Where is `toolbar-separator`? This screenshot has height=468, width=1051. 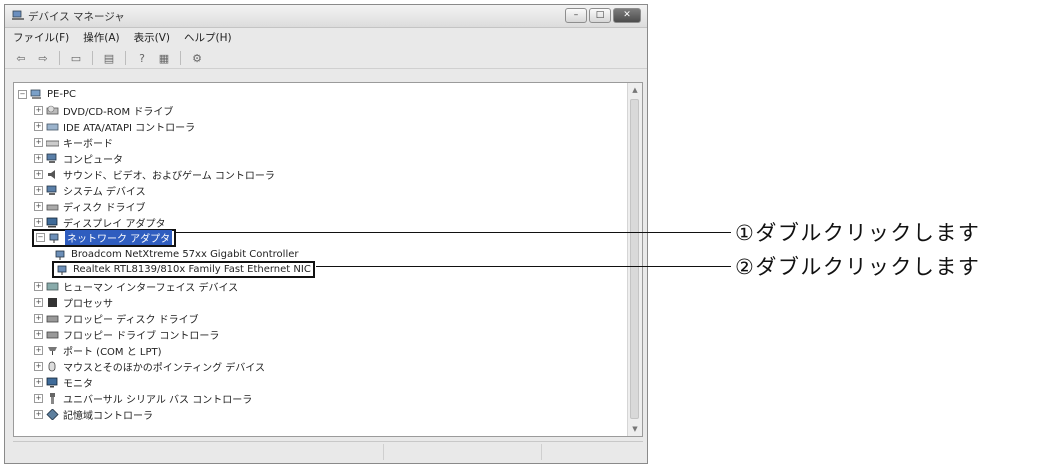 toolbar-separator is located at coordinates (59, 58).